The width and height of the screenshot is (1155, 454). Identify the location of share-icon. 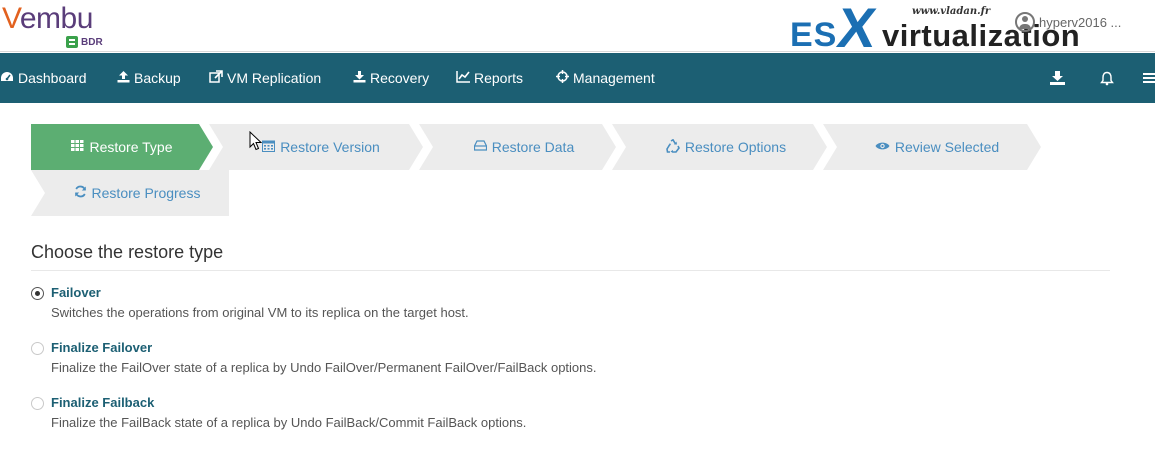
(216, 78).